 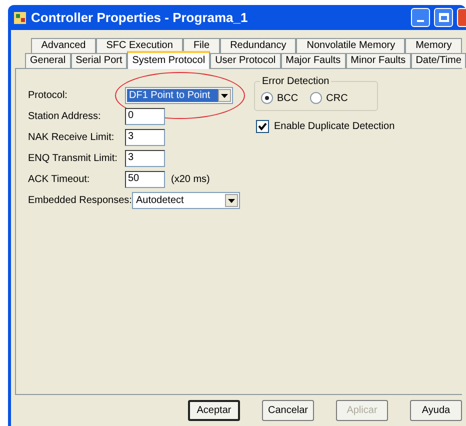 I want to click on checkbox-label: Enable Duplicate Detection, so click(x=334, y=127).